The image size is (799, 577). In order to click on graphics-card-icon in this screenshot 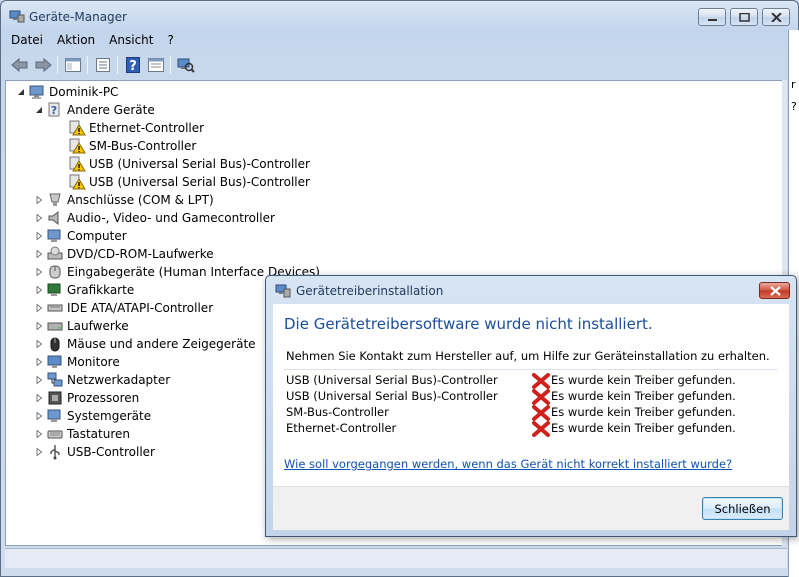, I will do `click(55, 290)`.